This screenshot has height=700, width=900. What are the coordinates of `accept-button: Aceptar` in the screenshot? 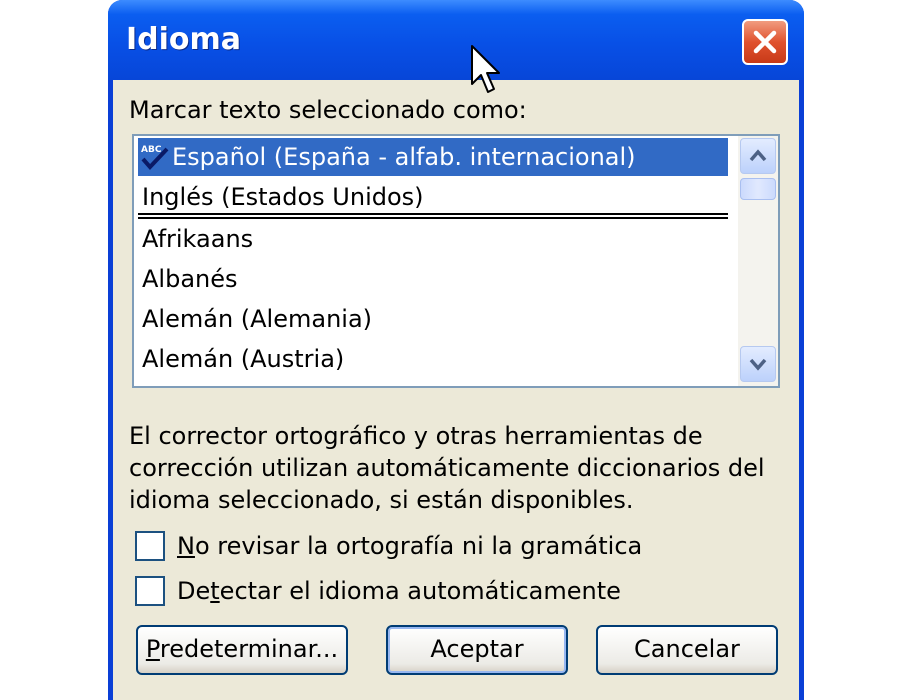 It's located at (477, 650).